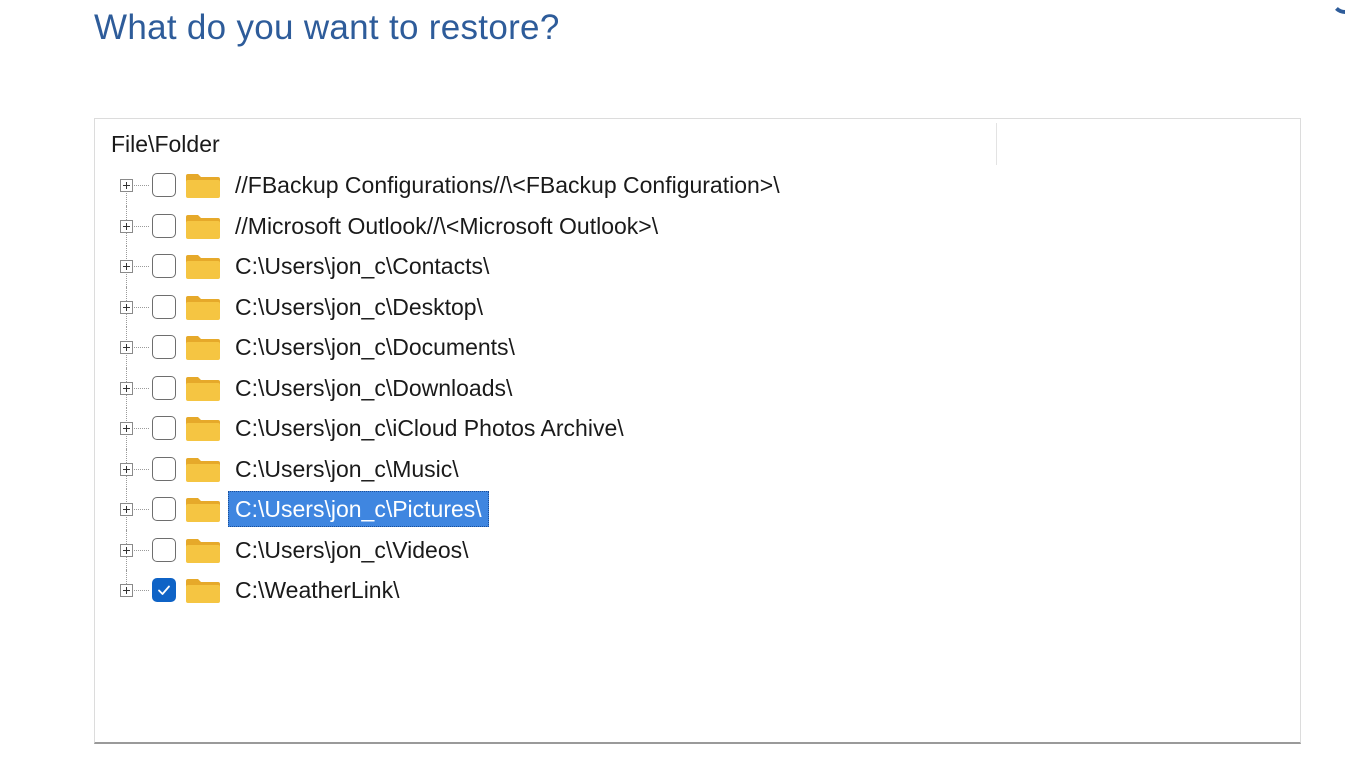 Image resolution: width=1345 pixels, height=758 pixels. Describe the element at coordinates (373, 388) in the screenshot. I see `tree-item-label: C:\Users\jon_c\Downloads\` at that location.